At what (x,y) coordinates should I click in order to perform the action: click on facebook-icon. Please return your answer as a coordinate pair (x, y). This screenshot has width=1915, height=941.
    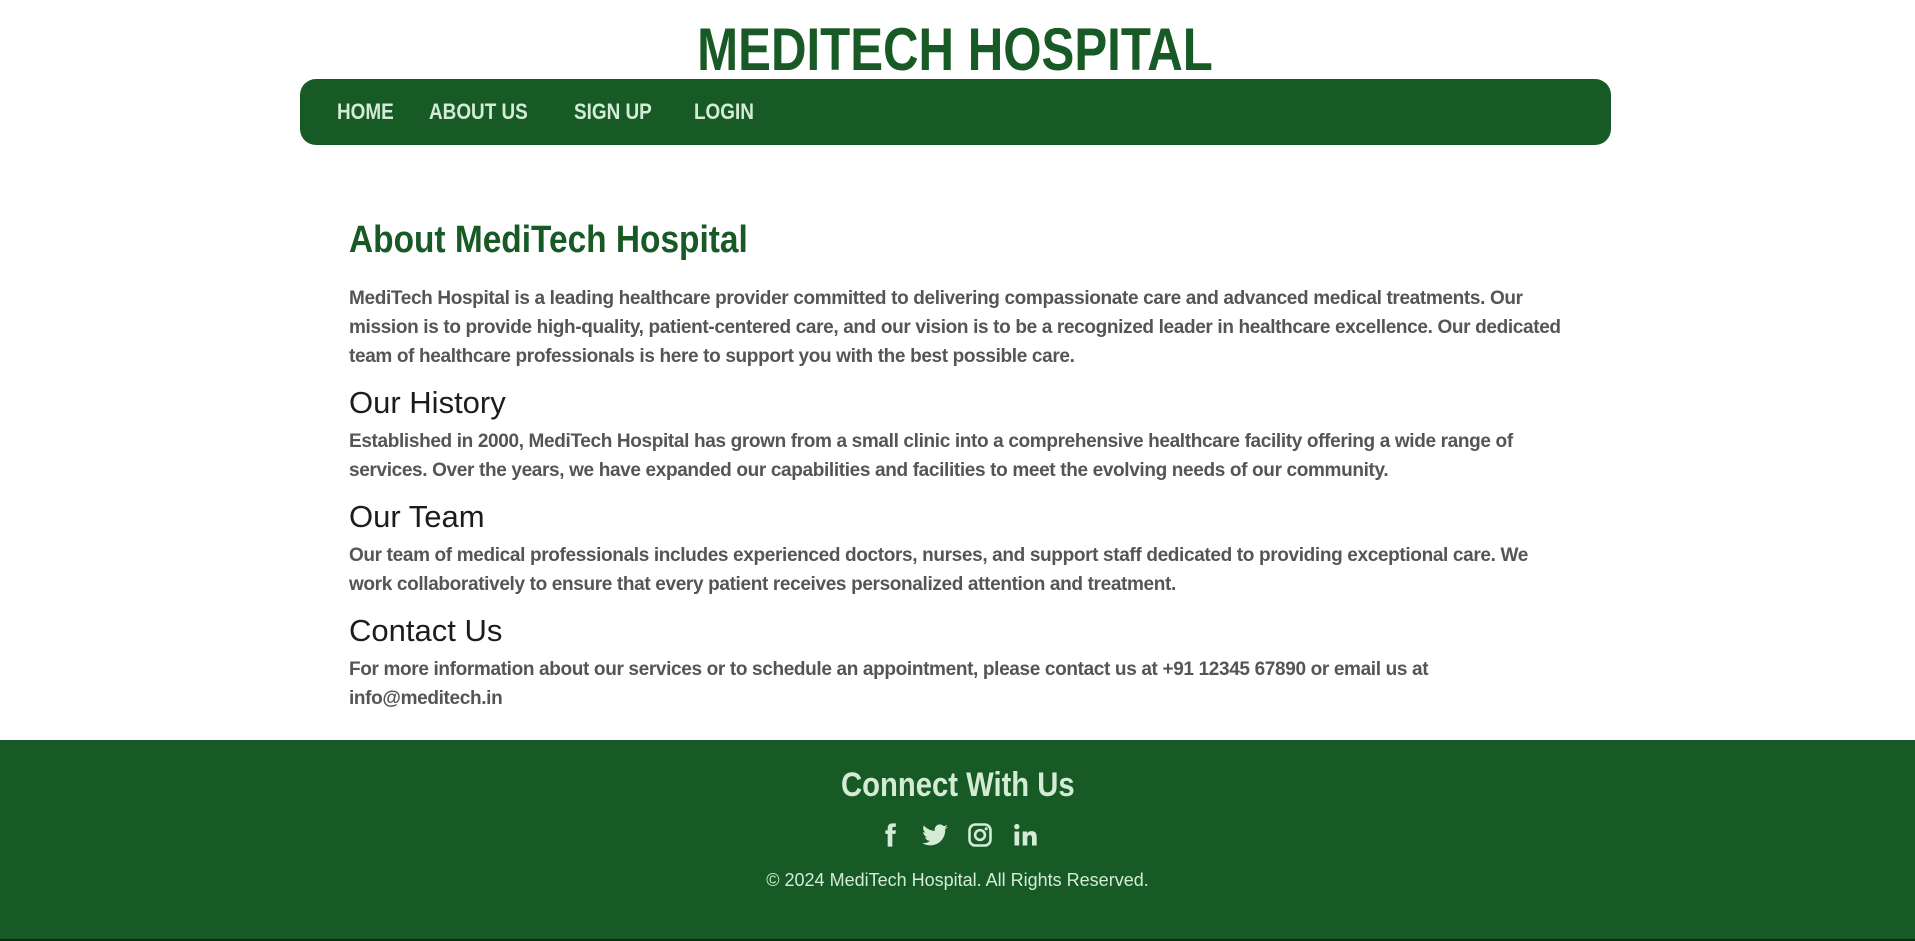
    Looking at the image, I should click on (890, 835).